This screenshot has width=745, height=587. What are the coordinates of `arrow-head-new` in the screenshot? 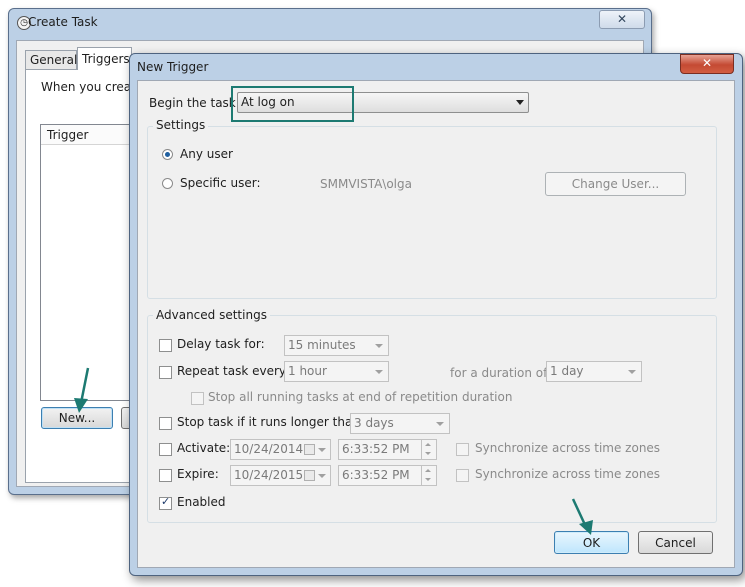 It's located at (81, 405).